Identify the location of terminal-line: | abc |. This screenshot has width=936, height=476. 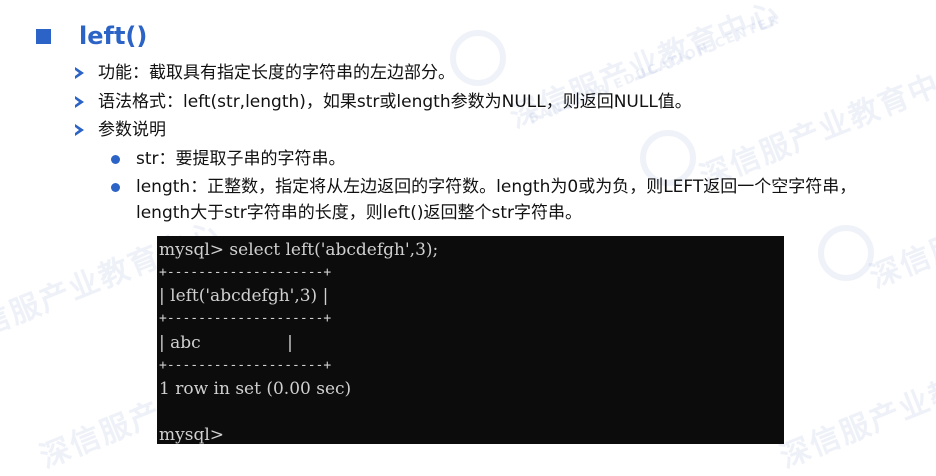
(226, 343).